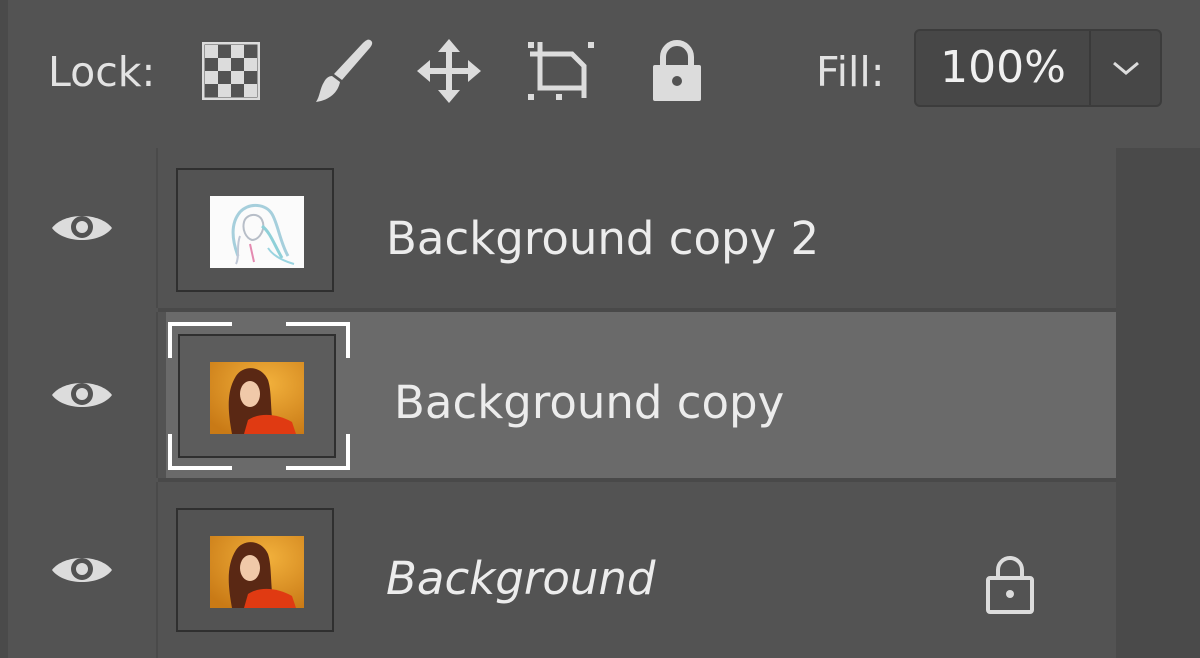  Describe the element at coordinates (449, 71) in the screenshot. I see `lock-position-icon` at that location.